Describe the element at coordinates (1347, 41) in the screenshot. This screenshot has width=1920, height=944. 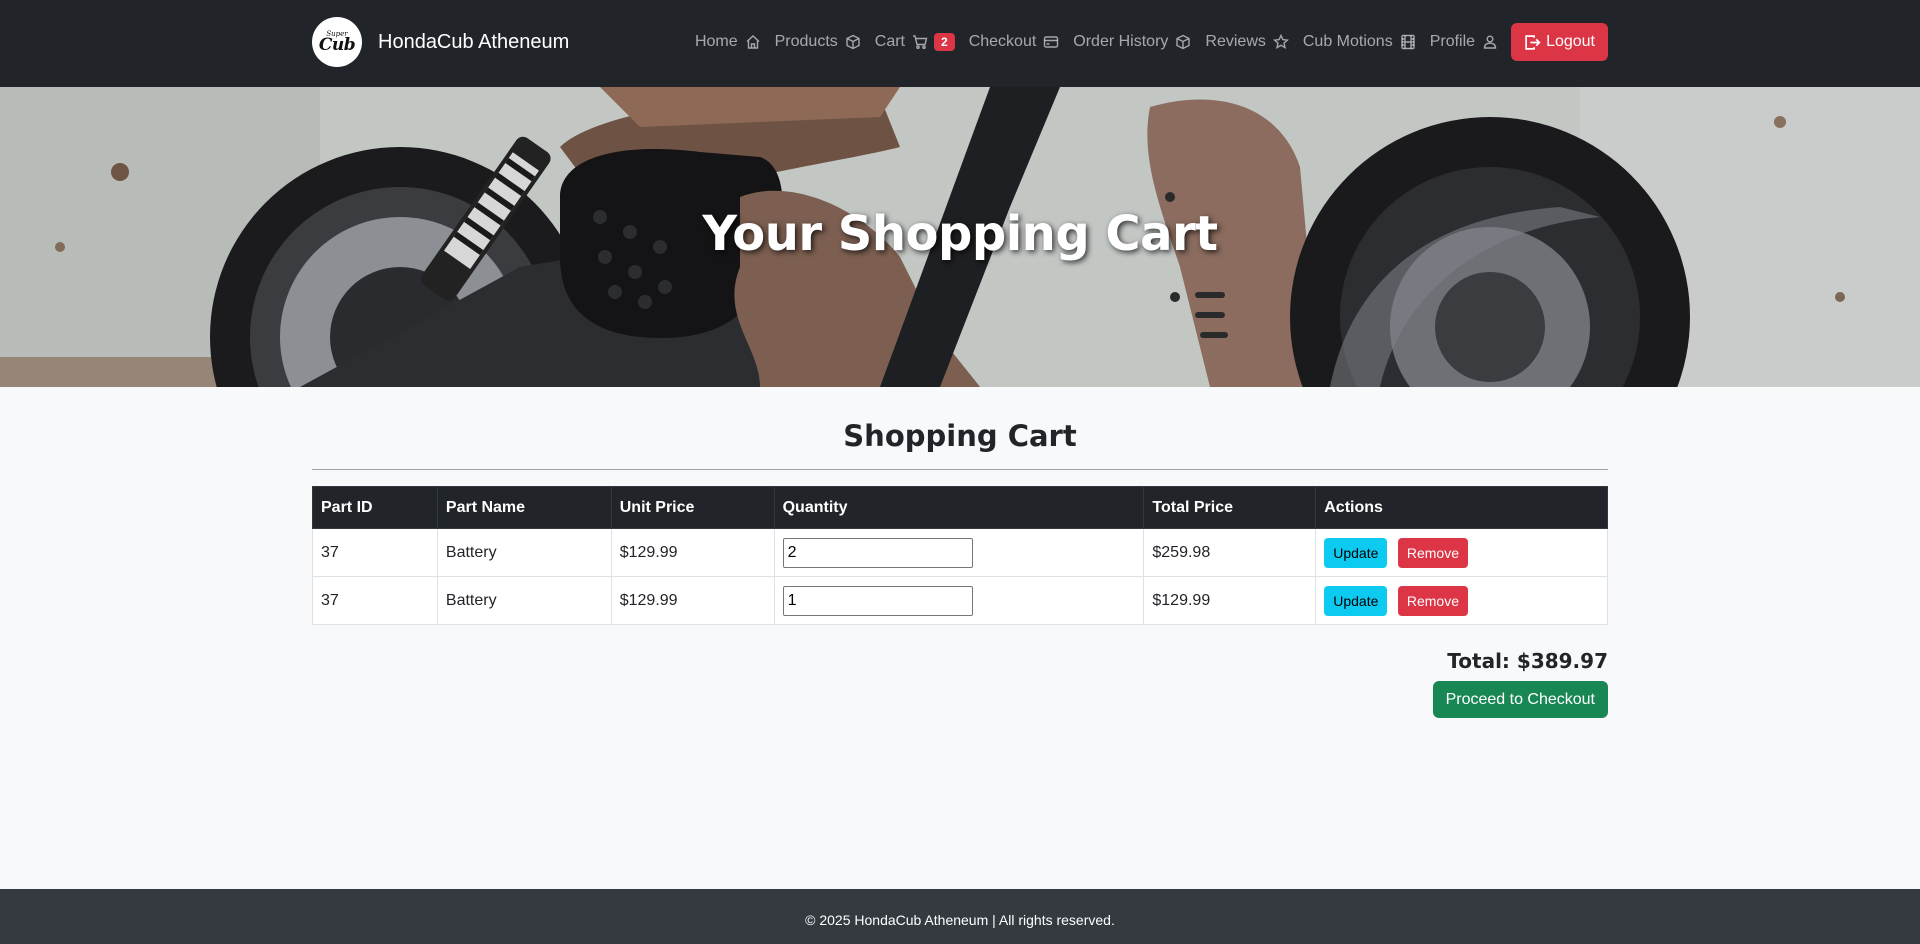
I see `nav-cub-motions-label: Cub Motions` at that location.